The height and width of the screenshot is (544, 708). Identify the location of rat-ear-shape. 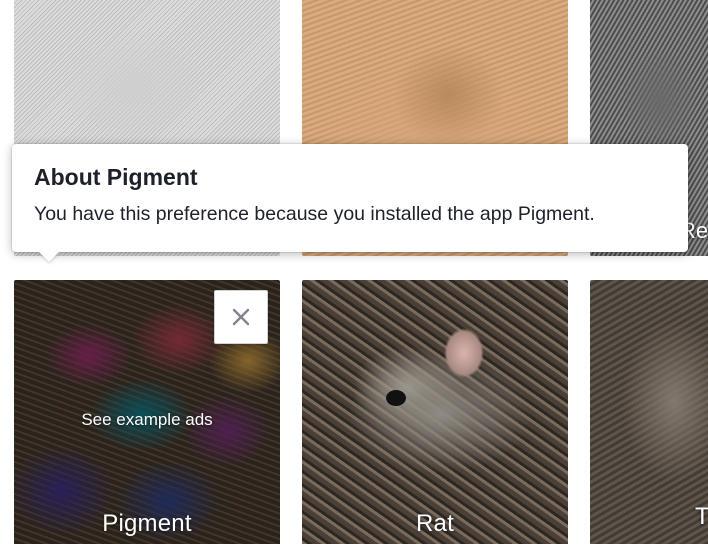
(464, 353).